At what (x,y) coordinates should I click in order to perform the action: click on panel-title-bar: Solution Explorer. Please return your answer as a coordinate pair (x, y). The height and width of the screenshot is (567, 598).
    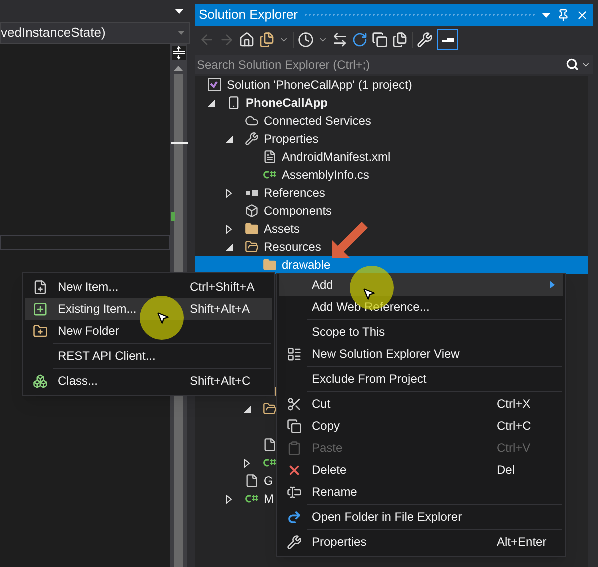
    Looking at the image, I should click on (394, 15).